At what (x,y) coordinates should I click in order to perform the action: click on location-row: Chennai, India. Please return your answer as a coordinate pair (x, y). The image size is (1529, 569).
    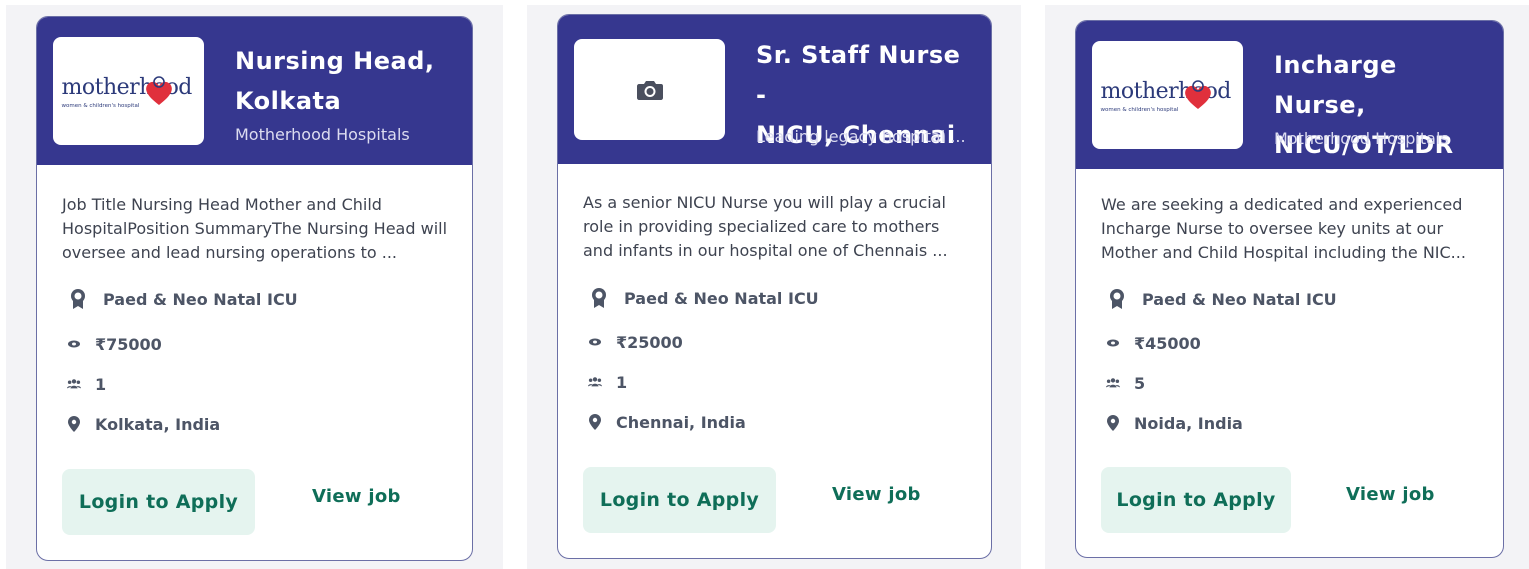
    Looking at the image, I should click on (667, 422).